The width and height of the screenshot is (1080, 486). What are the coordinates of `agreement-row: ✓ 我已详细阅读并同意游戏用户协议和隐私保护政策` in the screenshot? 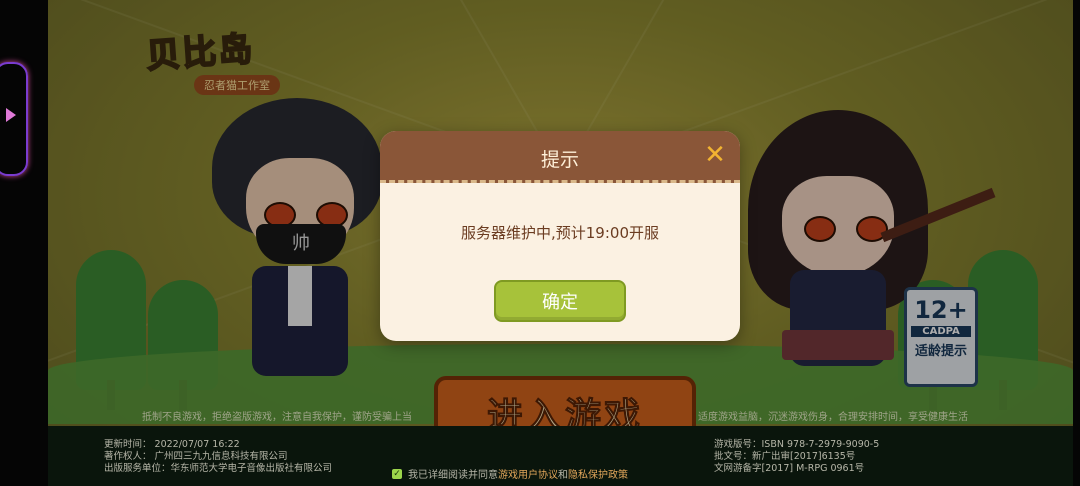 It's located at (510, 473).